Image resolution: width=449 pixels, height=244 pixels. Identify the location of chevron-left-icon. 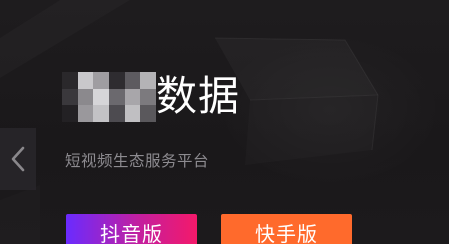
(18, 159).